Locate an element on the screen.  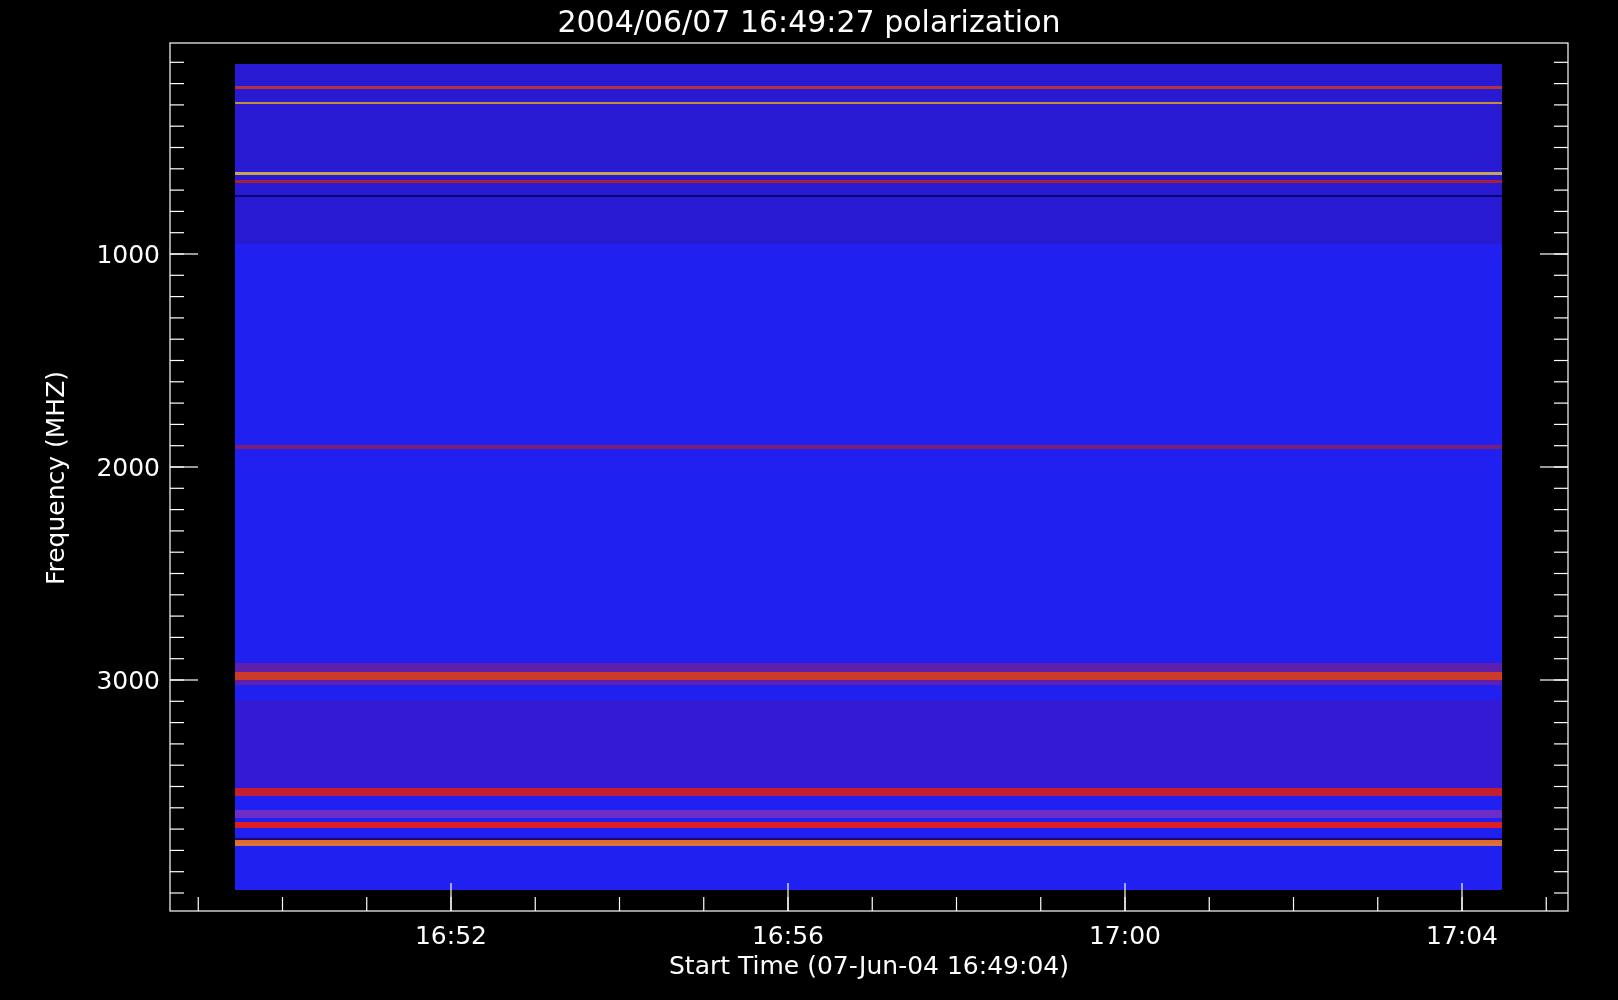
x-tick-label: 17:04 is located at coordinates (1462, 935).